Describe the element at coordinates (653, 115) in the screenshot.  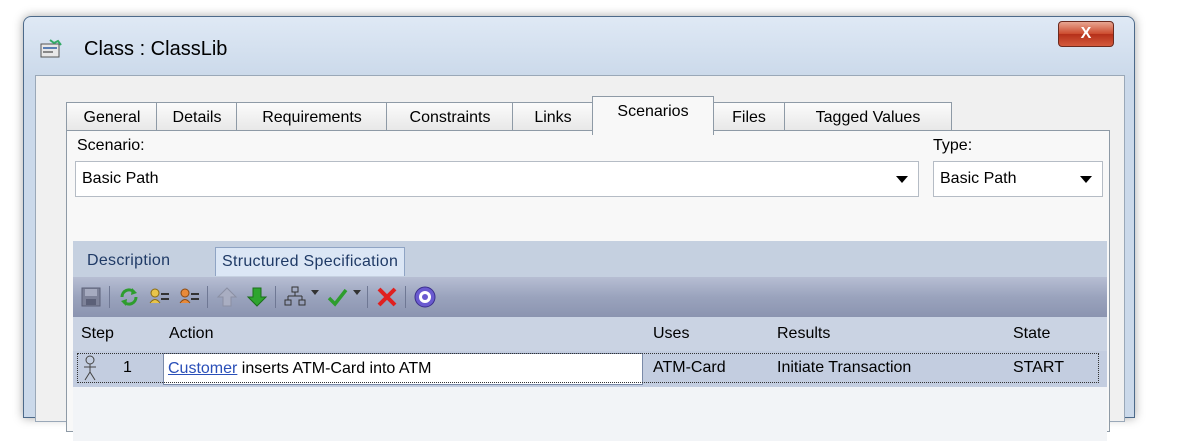
I see `tab-scenarios: Scenarios` at that location.